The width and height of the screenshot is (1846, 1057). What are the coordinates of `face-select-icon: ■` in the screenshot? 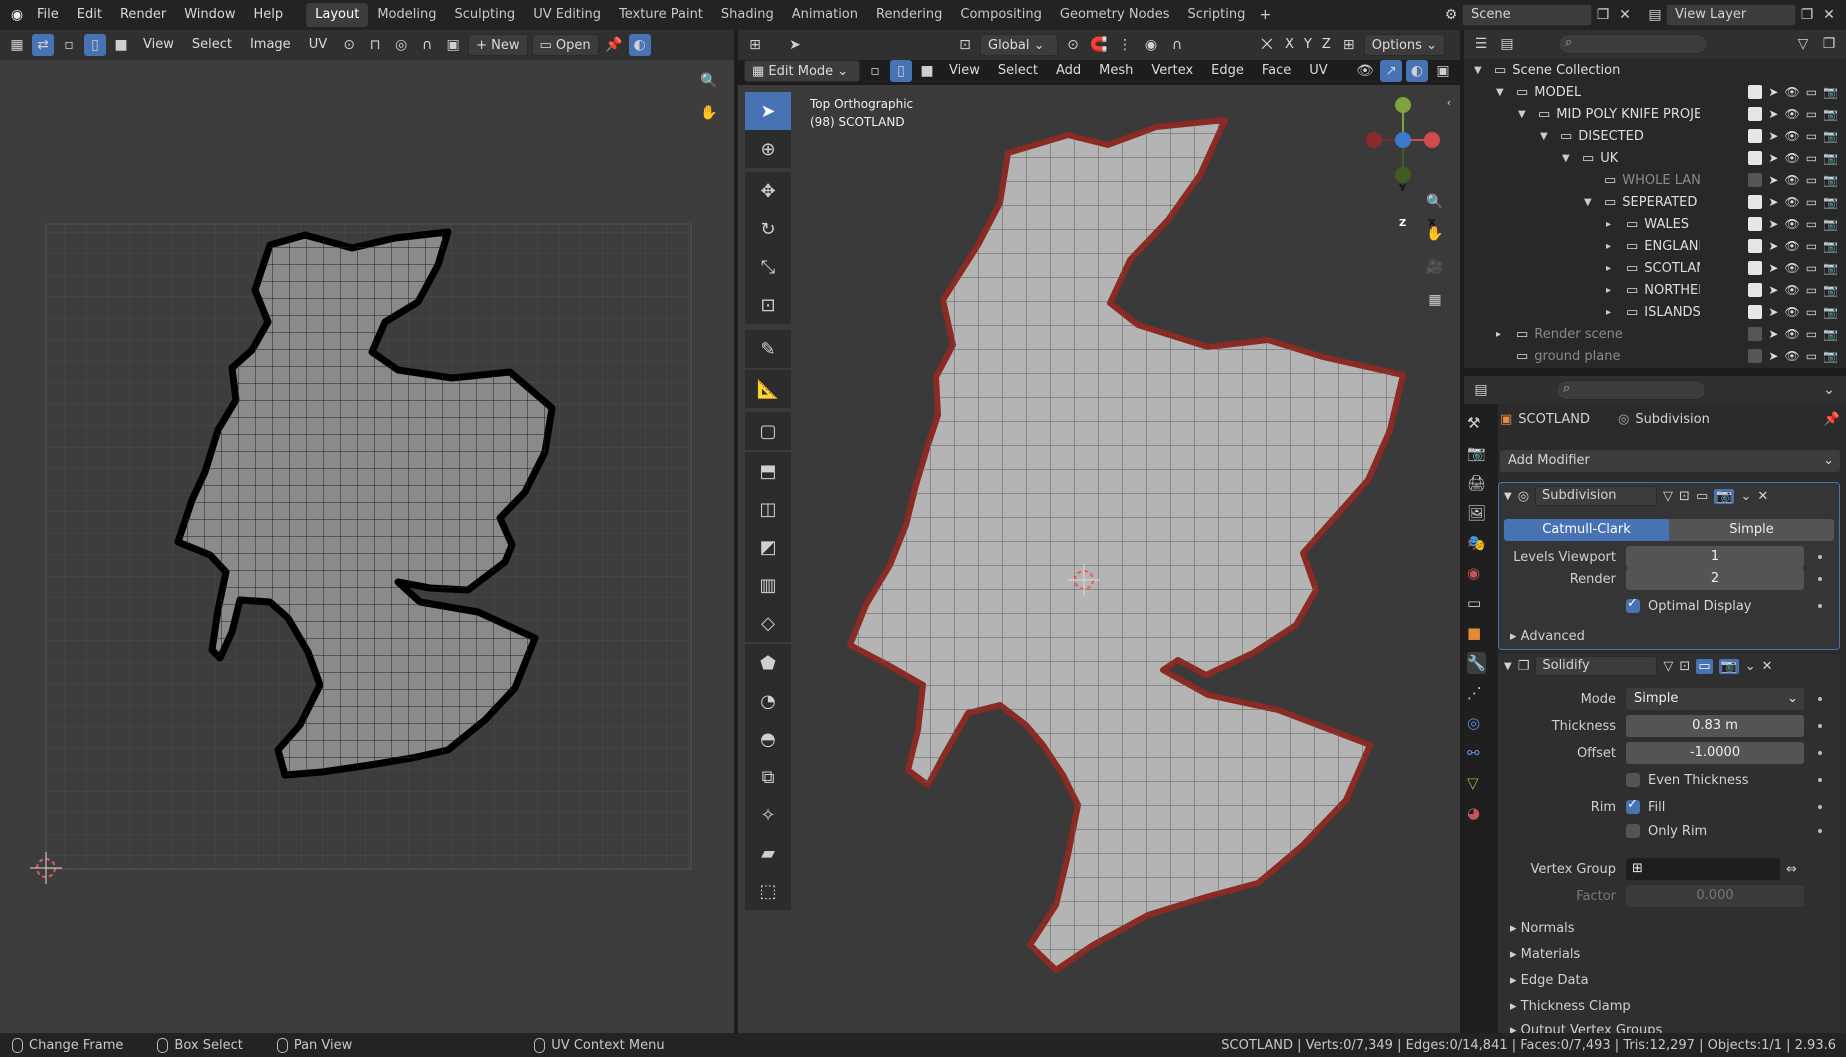 It's located at (121, 45).